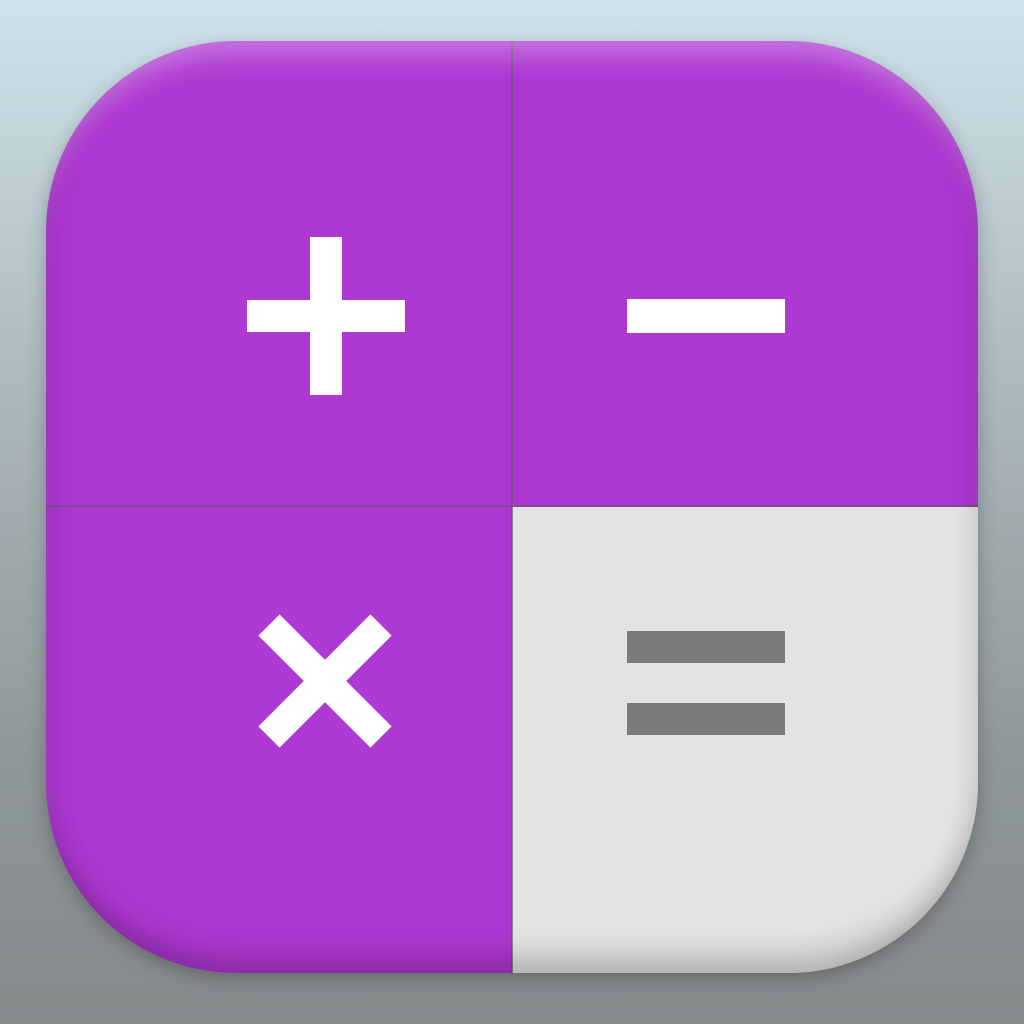 Image resolution: width=1024 pixels, height=1024 pixels. I want to click on plus-icon, so click(326, 316).